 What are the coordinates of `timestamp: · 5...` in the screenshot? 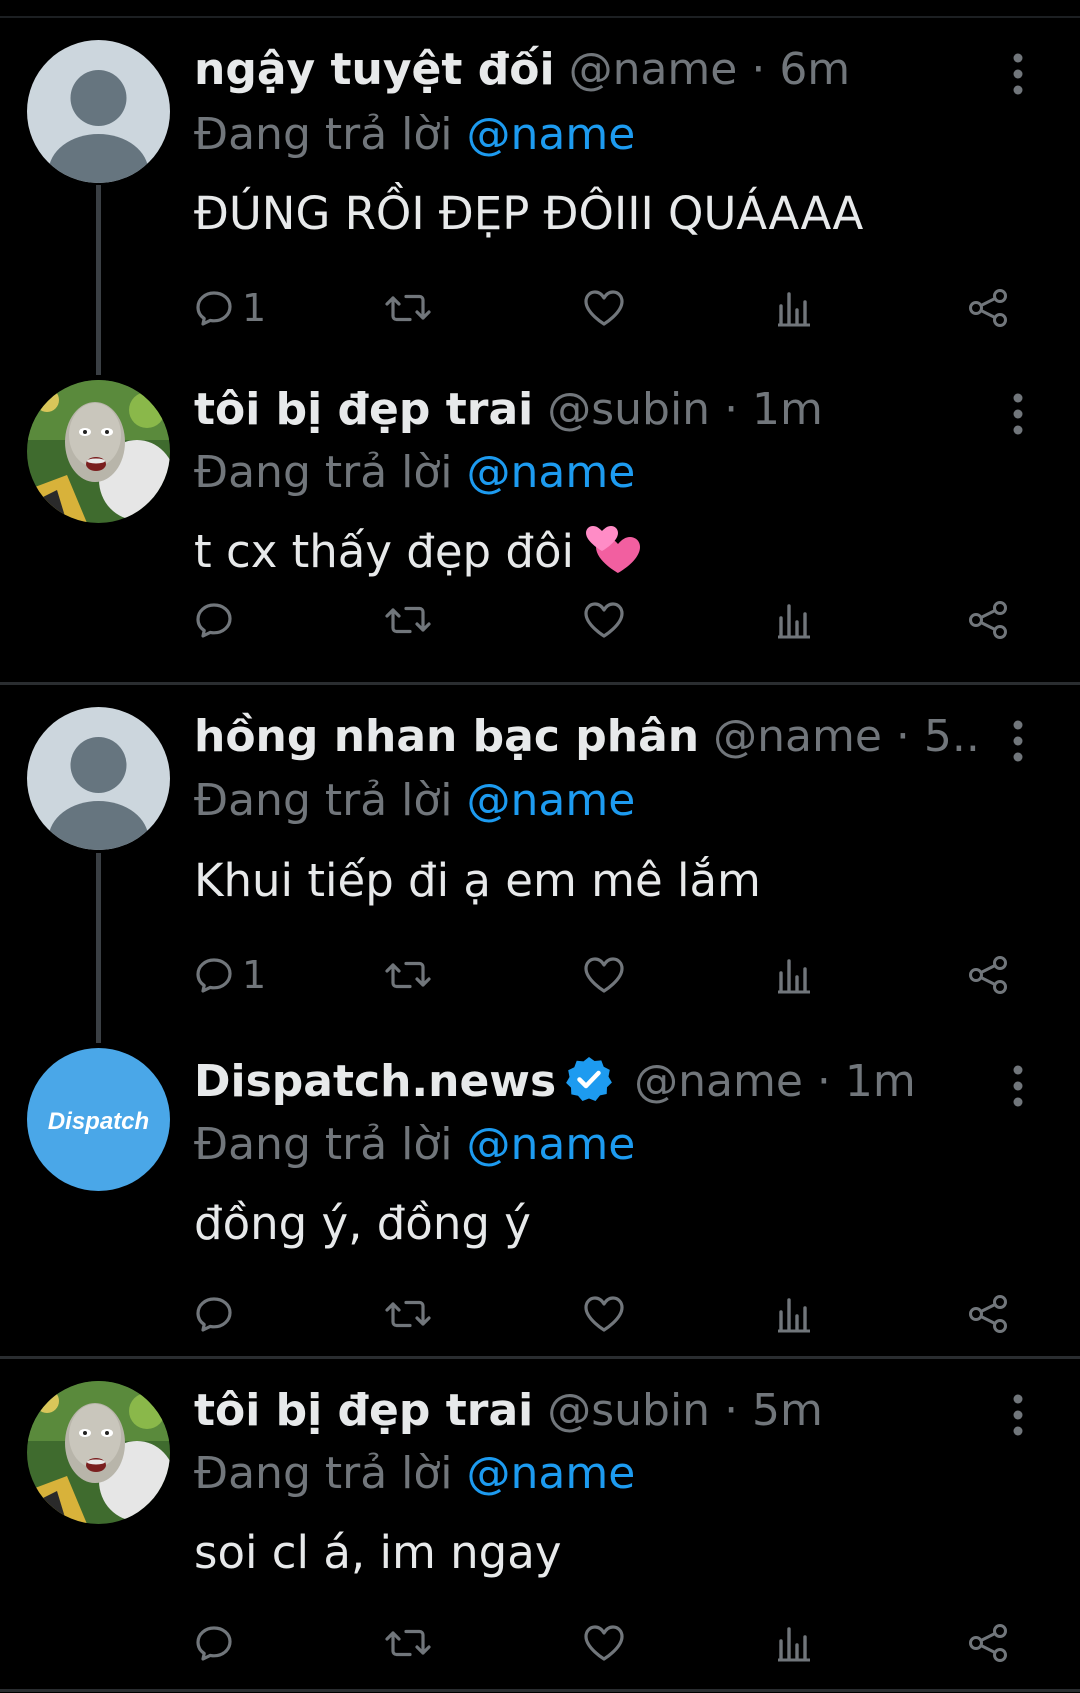 It's located at (938, 736).